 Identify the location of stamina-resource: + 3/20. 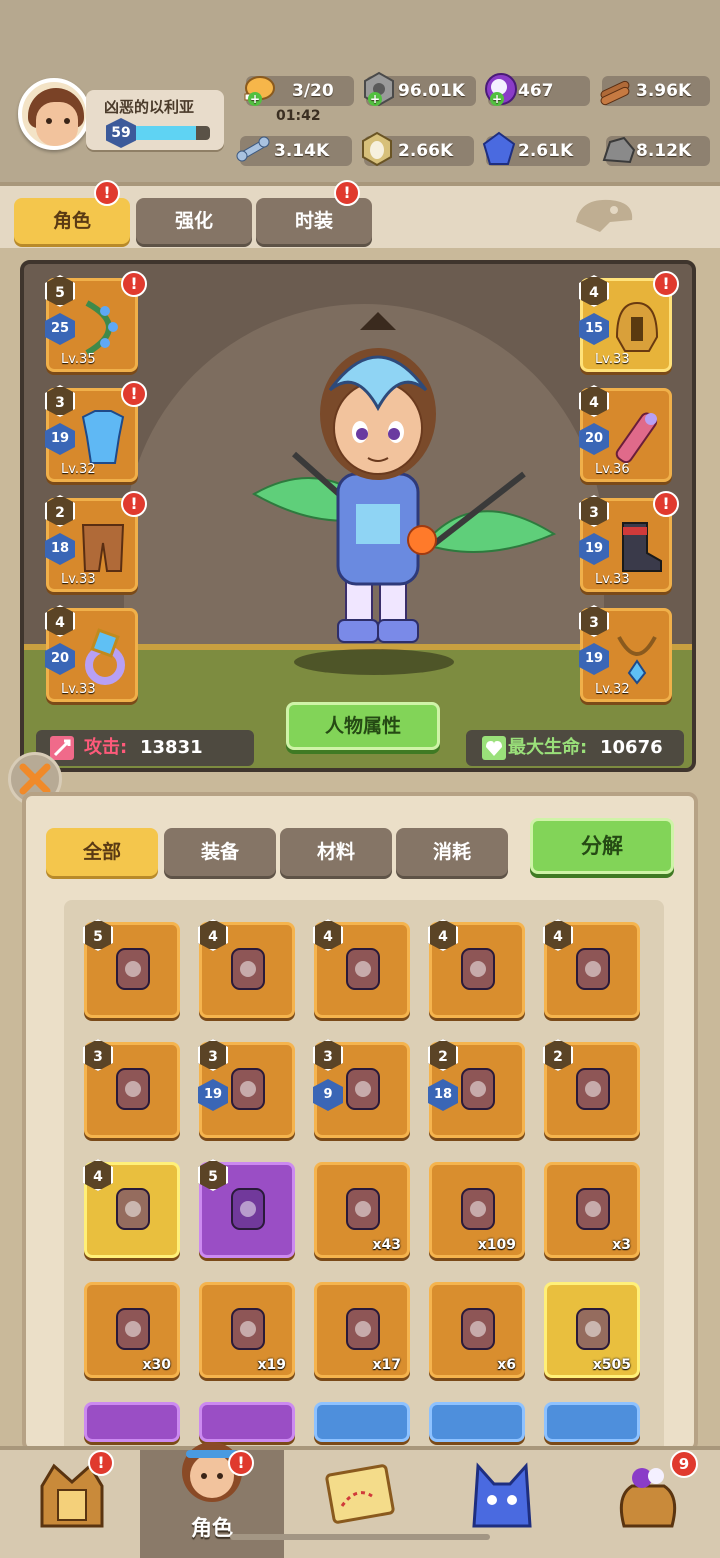
(299, 91).